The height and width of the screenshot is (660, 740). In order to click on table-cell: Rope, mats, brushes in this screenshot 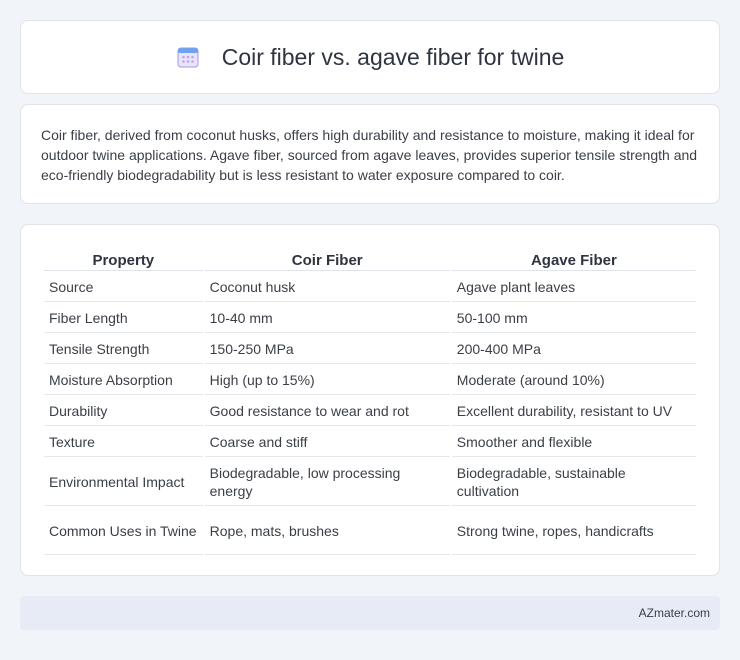, I will do `click(327, 531)`.